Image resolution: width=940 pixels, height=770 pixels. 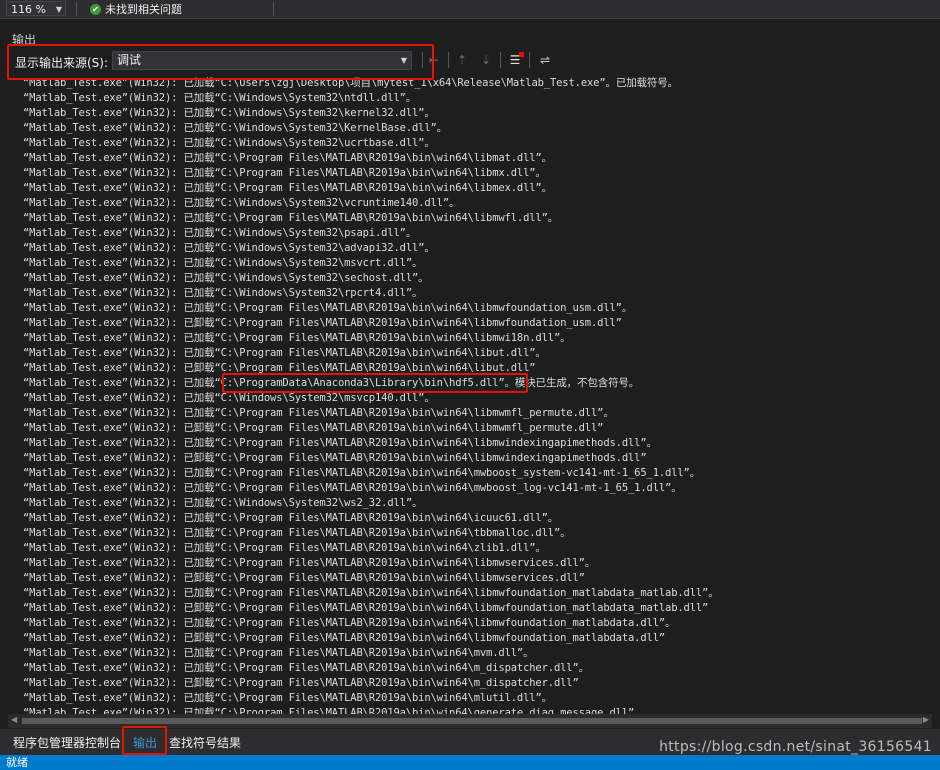 What do you see at coordinates (62, 63) in the screenshot?
I see `source-label: 显示输出来源(S):` at bounding box center [62, 63].